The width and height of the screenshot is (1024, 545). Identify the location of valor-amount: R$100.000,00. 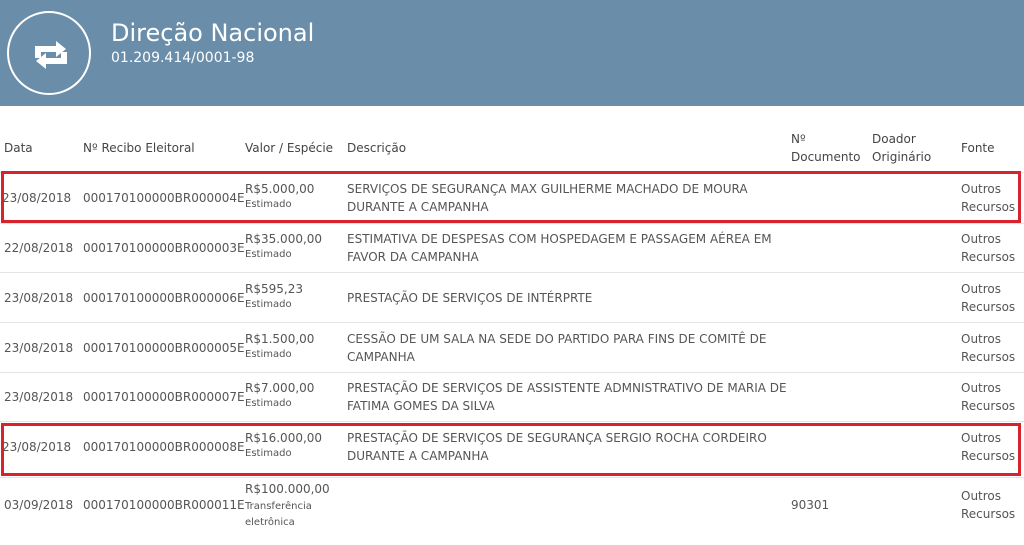
(287, 489).